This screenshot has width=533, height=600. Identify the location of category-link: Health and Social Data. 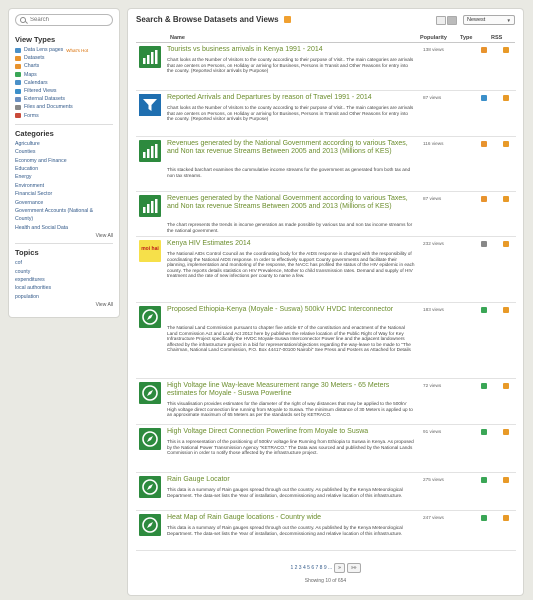
(64, 228).